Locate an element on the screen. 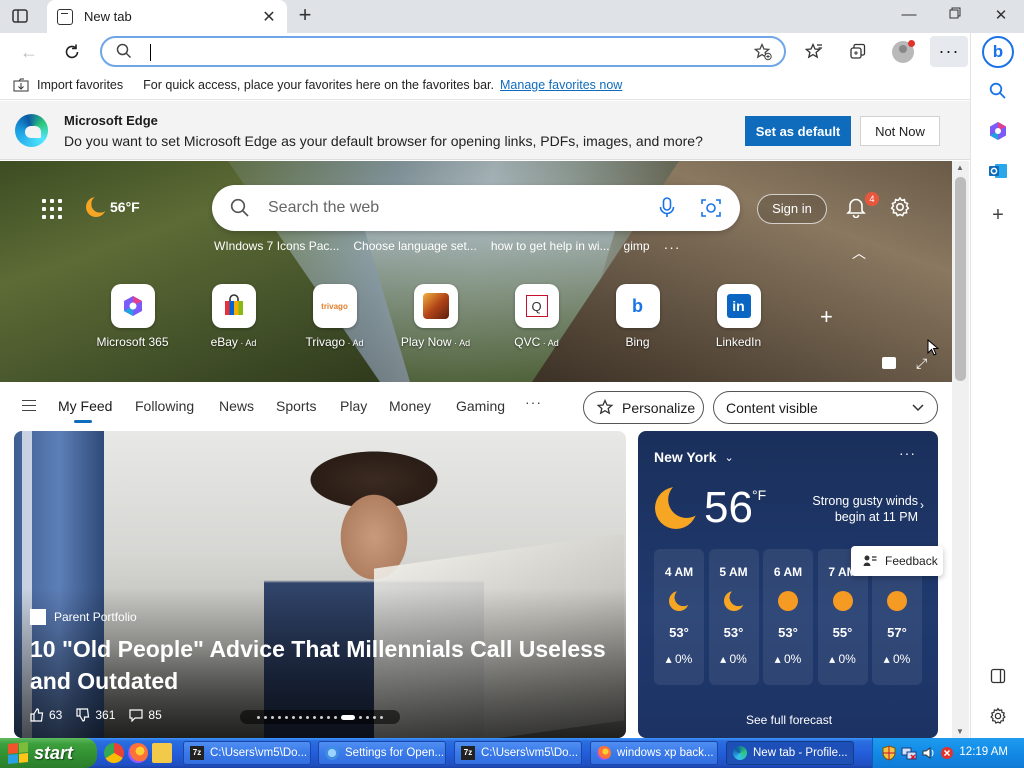  scrollbar-thumb is located at coordinates (960, 279).